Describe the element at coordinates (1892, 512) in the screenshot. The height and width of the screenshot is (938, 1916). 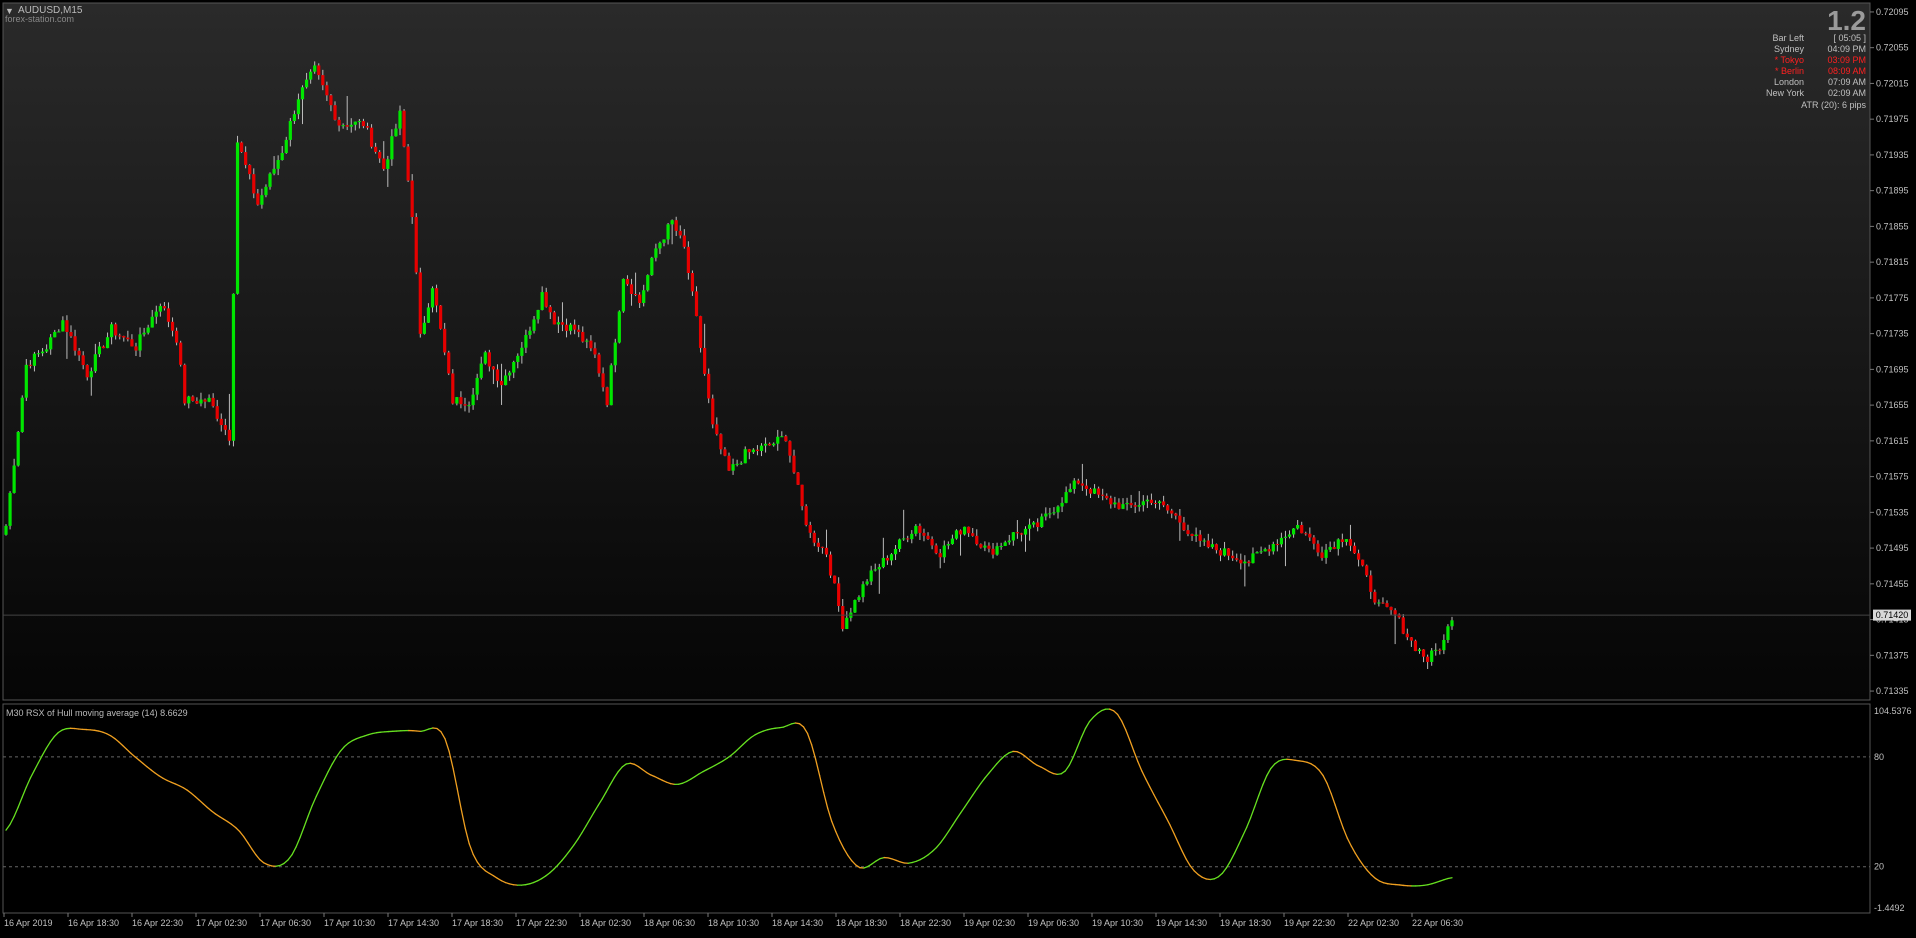
I see `price-tick-label: 0.71535` at that location.